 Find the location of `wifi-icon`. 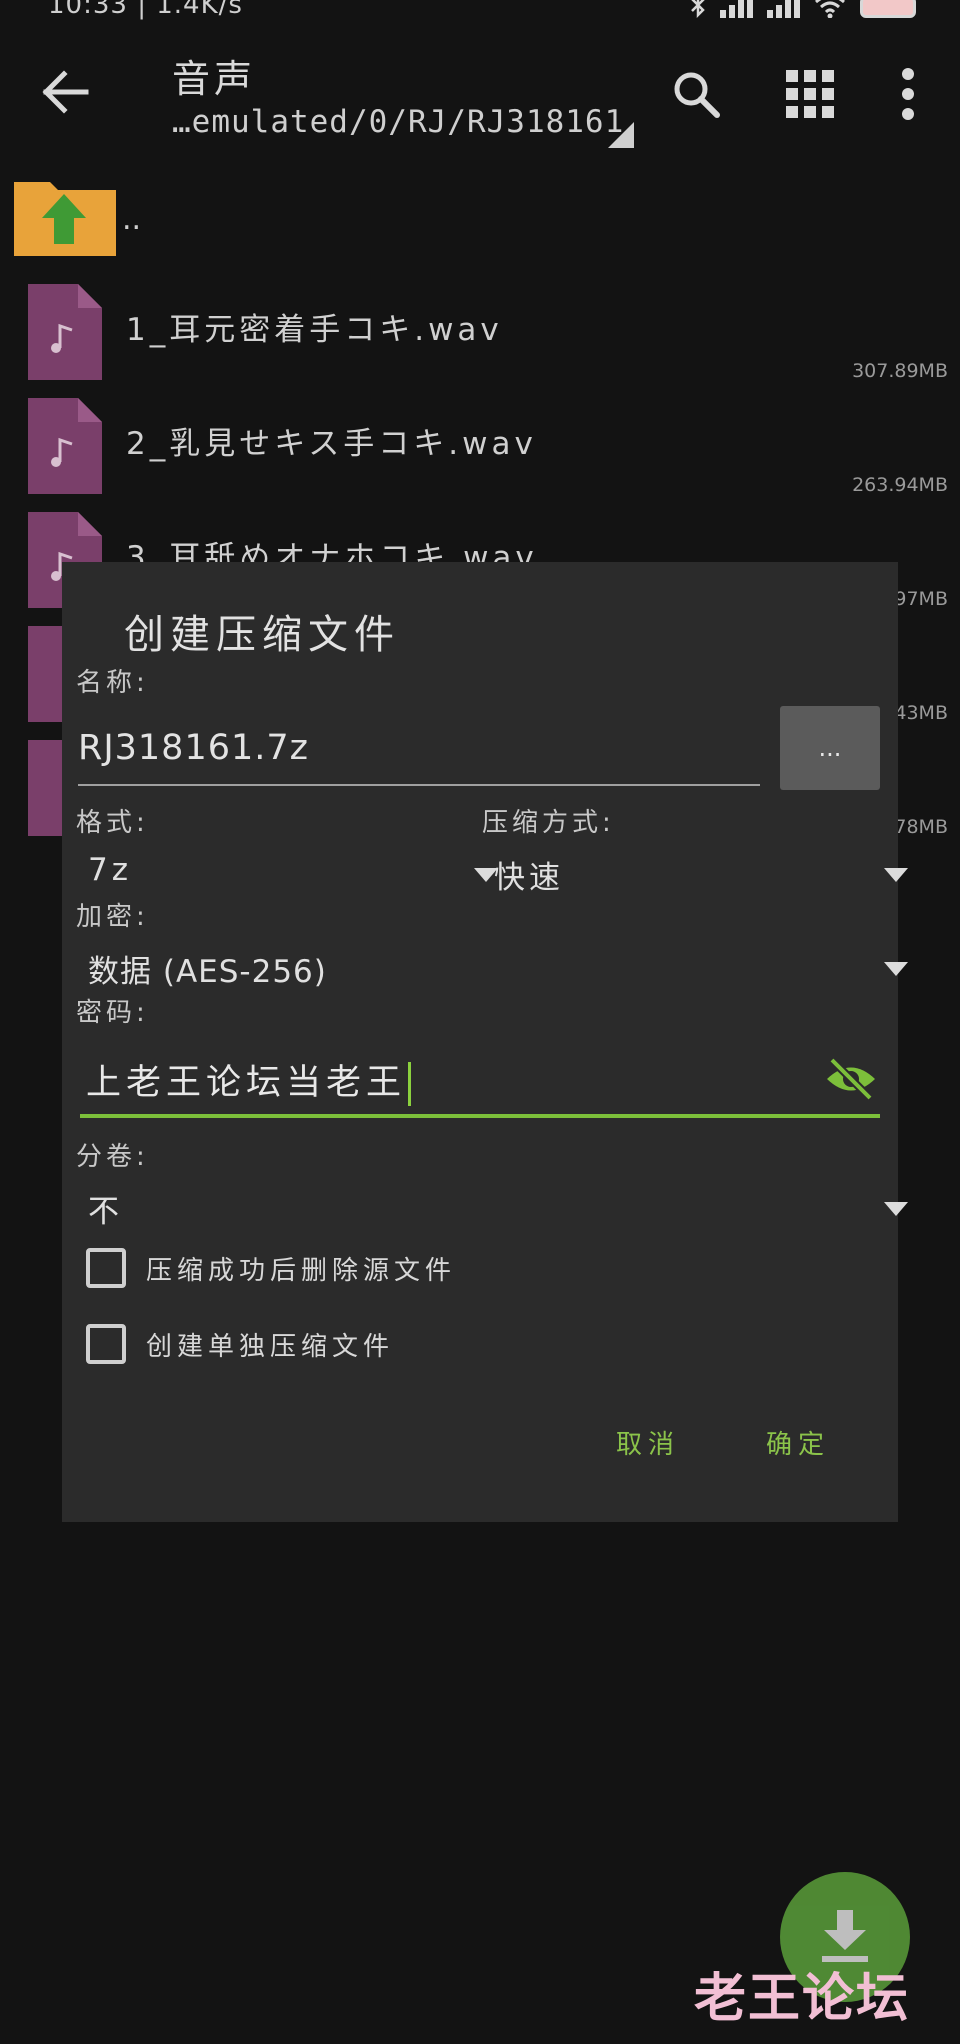

wifi-icon is located at coordinates (830, 9).